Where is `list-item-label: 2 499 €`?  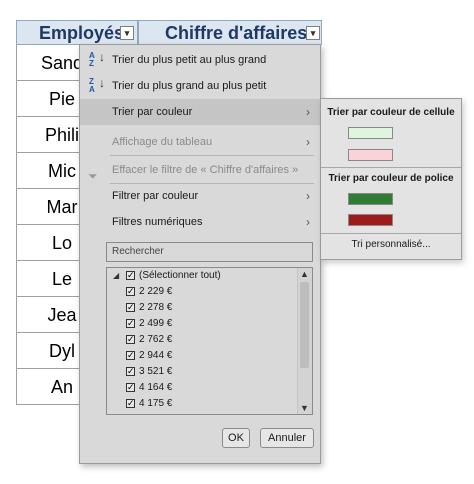 list-item-label: 2 499 € is located at coordinates (156, 323).